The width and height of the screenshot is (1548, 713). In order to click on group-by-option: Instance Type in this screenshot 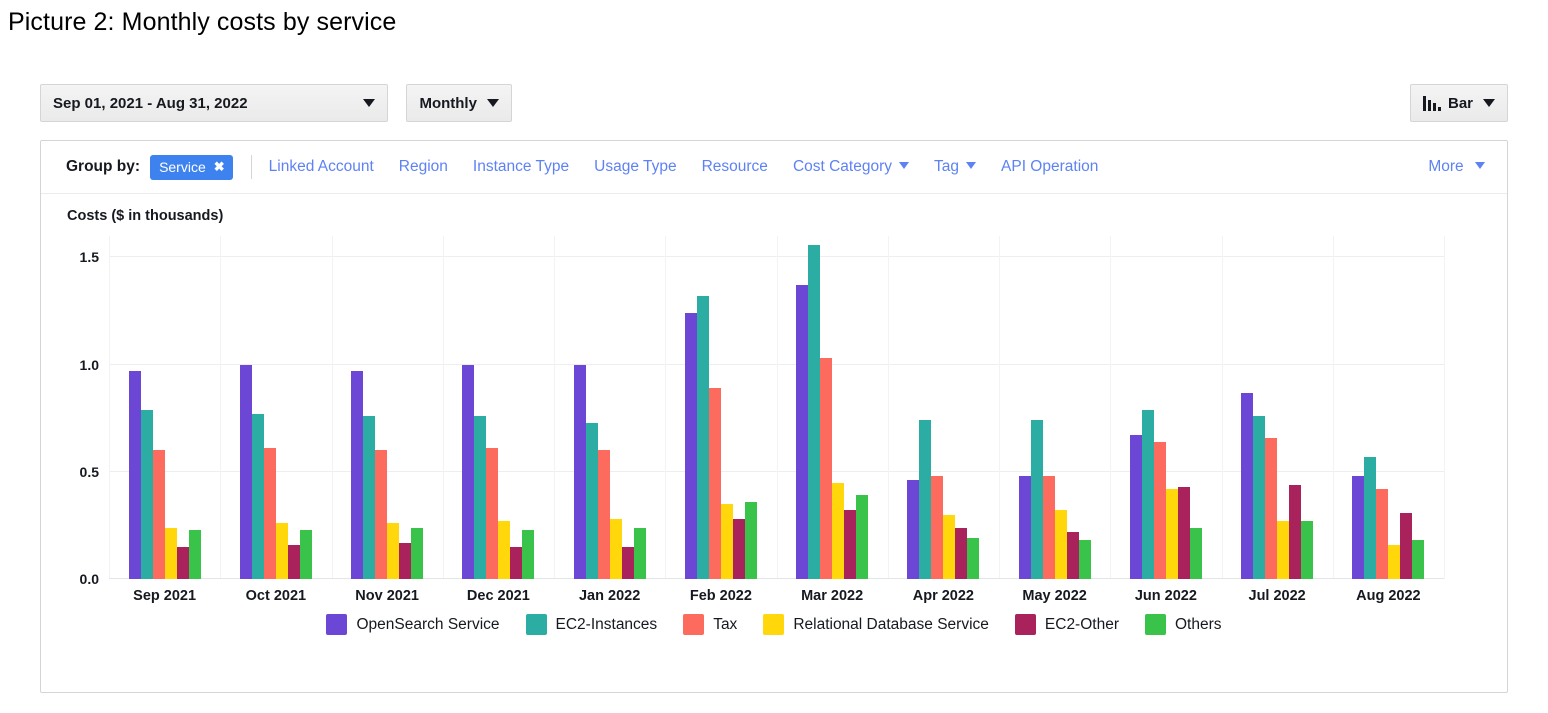, I will do `click(521, 166)`.